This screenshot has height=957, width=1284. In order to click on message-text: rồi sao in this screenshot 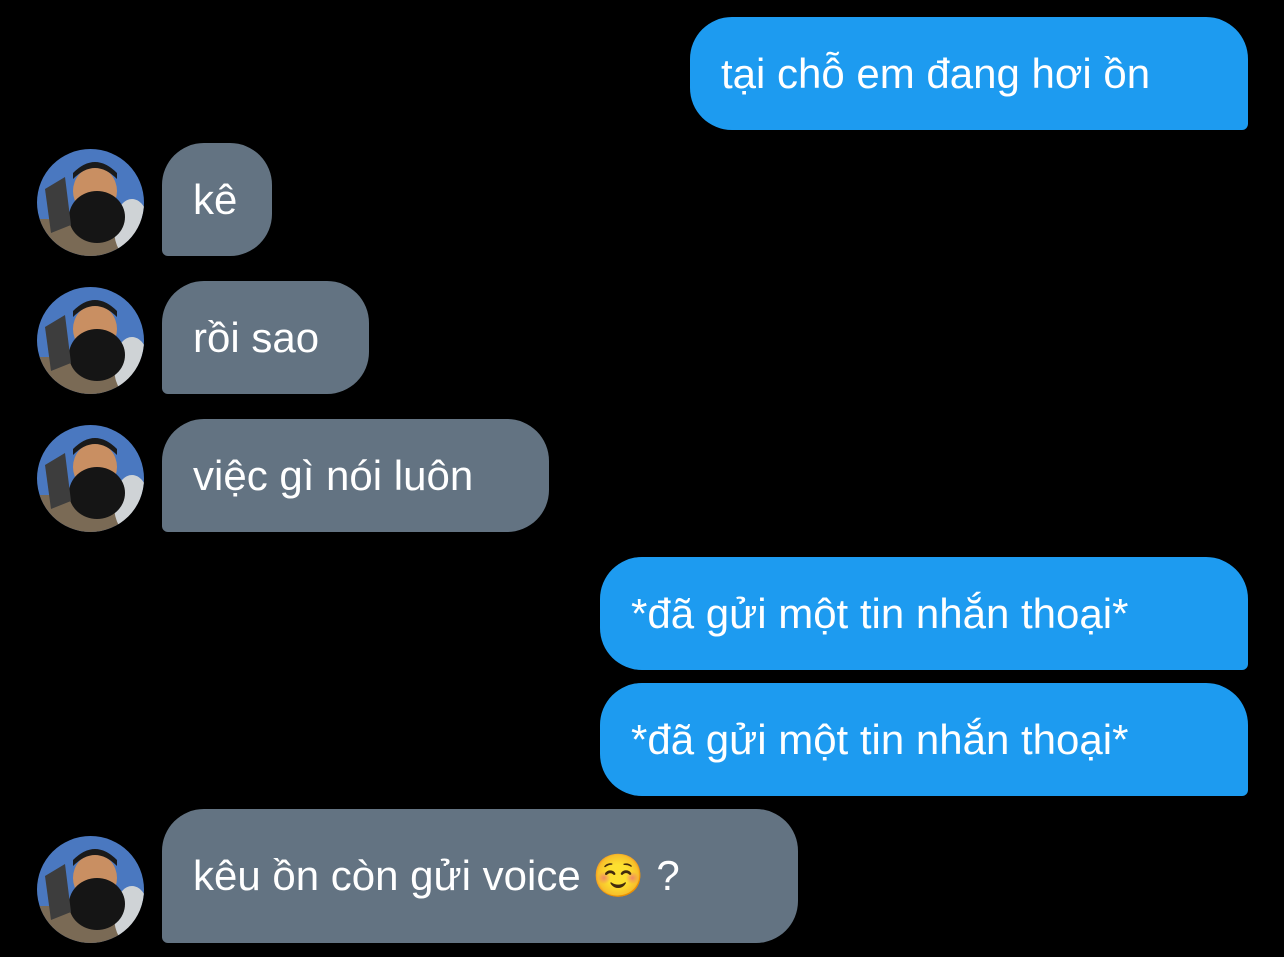, I will do `click(256, 337)`.